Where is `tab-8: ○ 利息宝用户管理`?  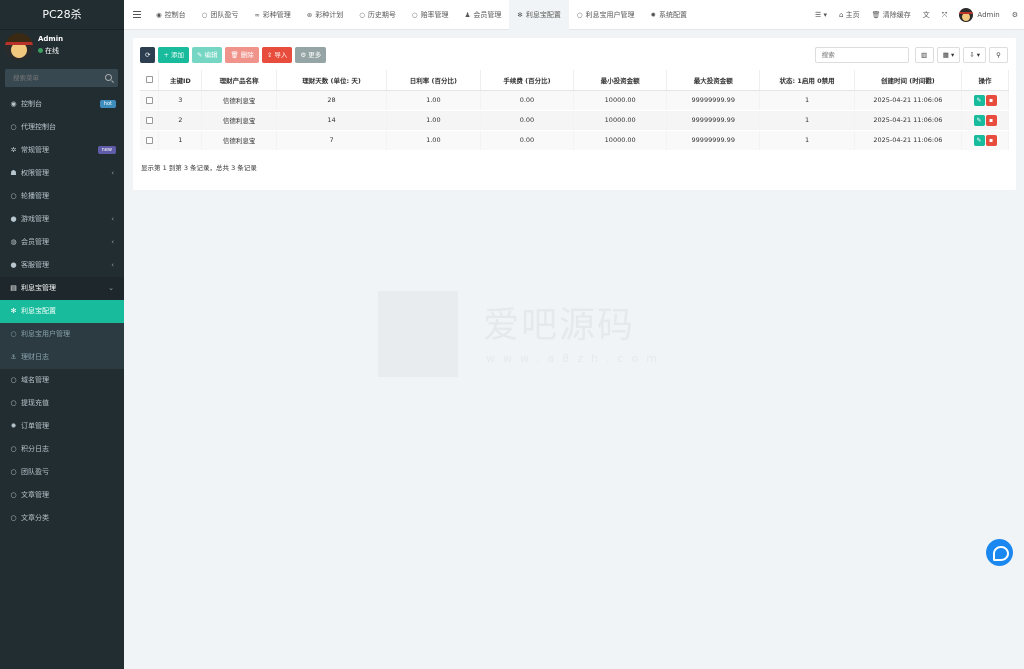
tab-8: ○ 利息宝用户管理 is located at coordinates (606, 15).